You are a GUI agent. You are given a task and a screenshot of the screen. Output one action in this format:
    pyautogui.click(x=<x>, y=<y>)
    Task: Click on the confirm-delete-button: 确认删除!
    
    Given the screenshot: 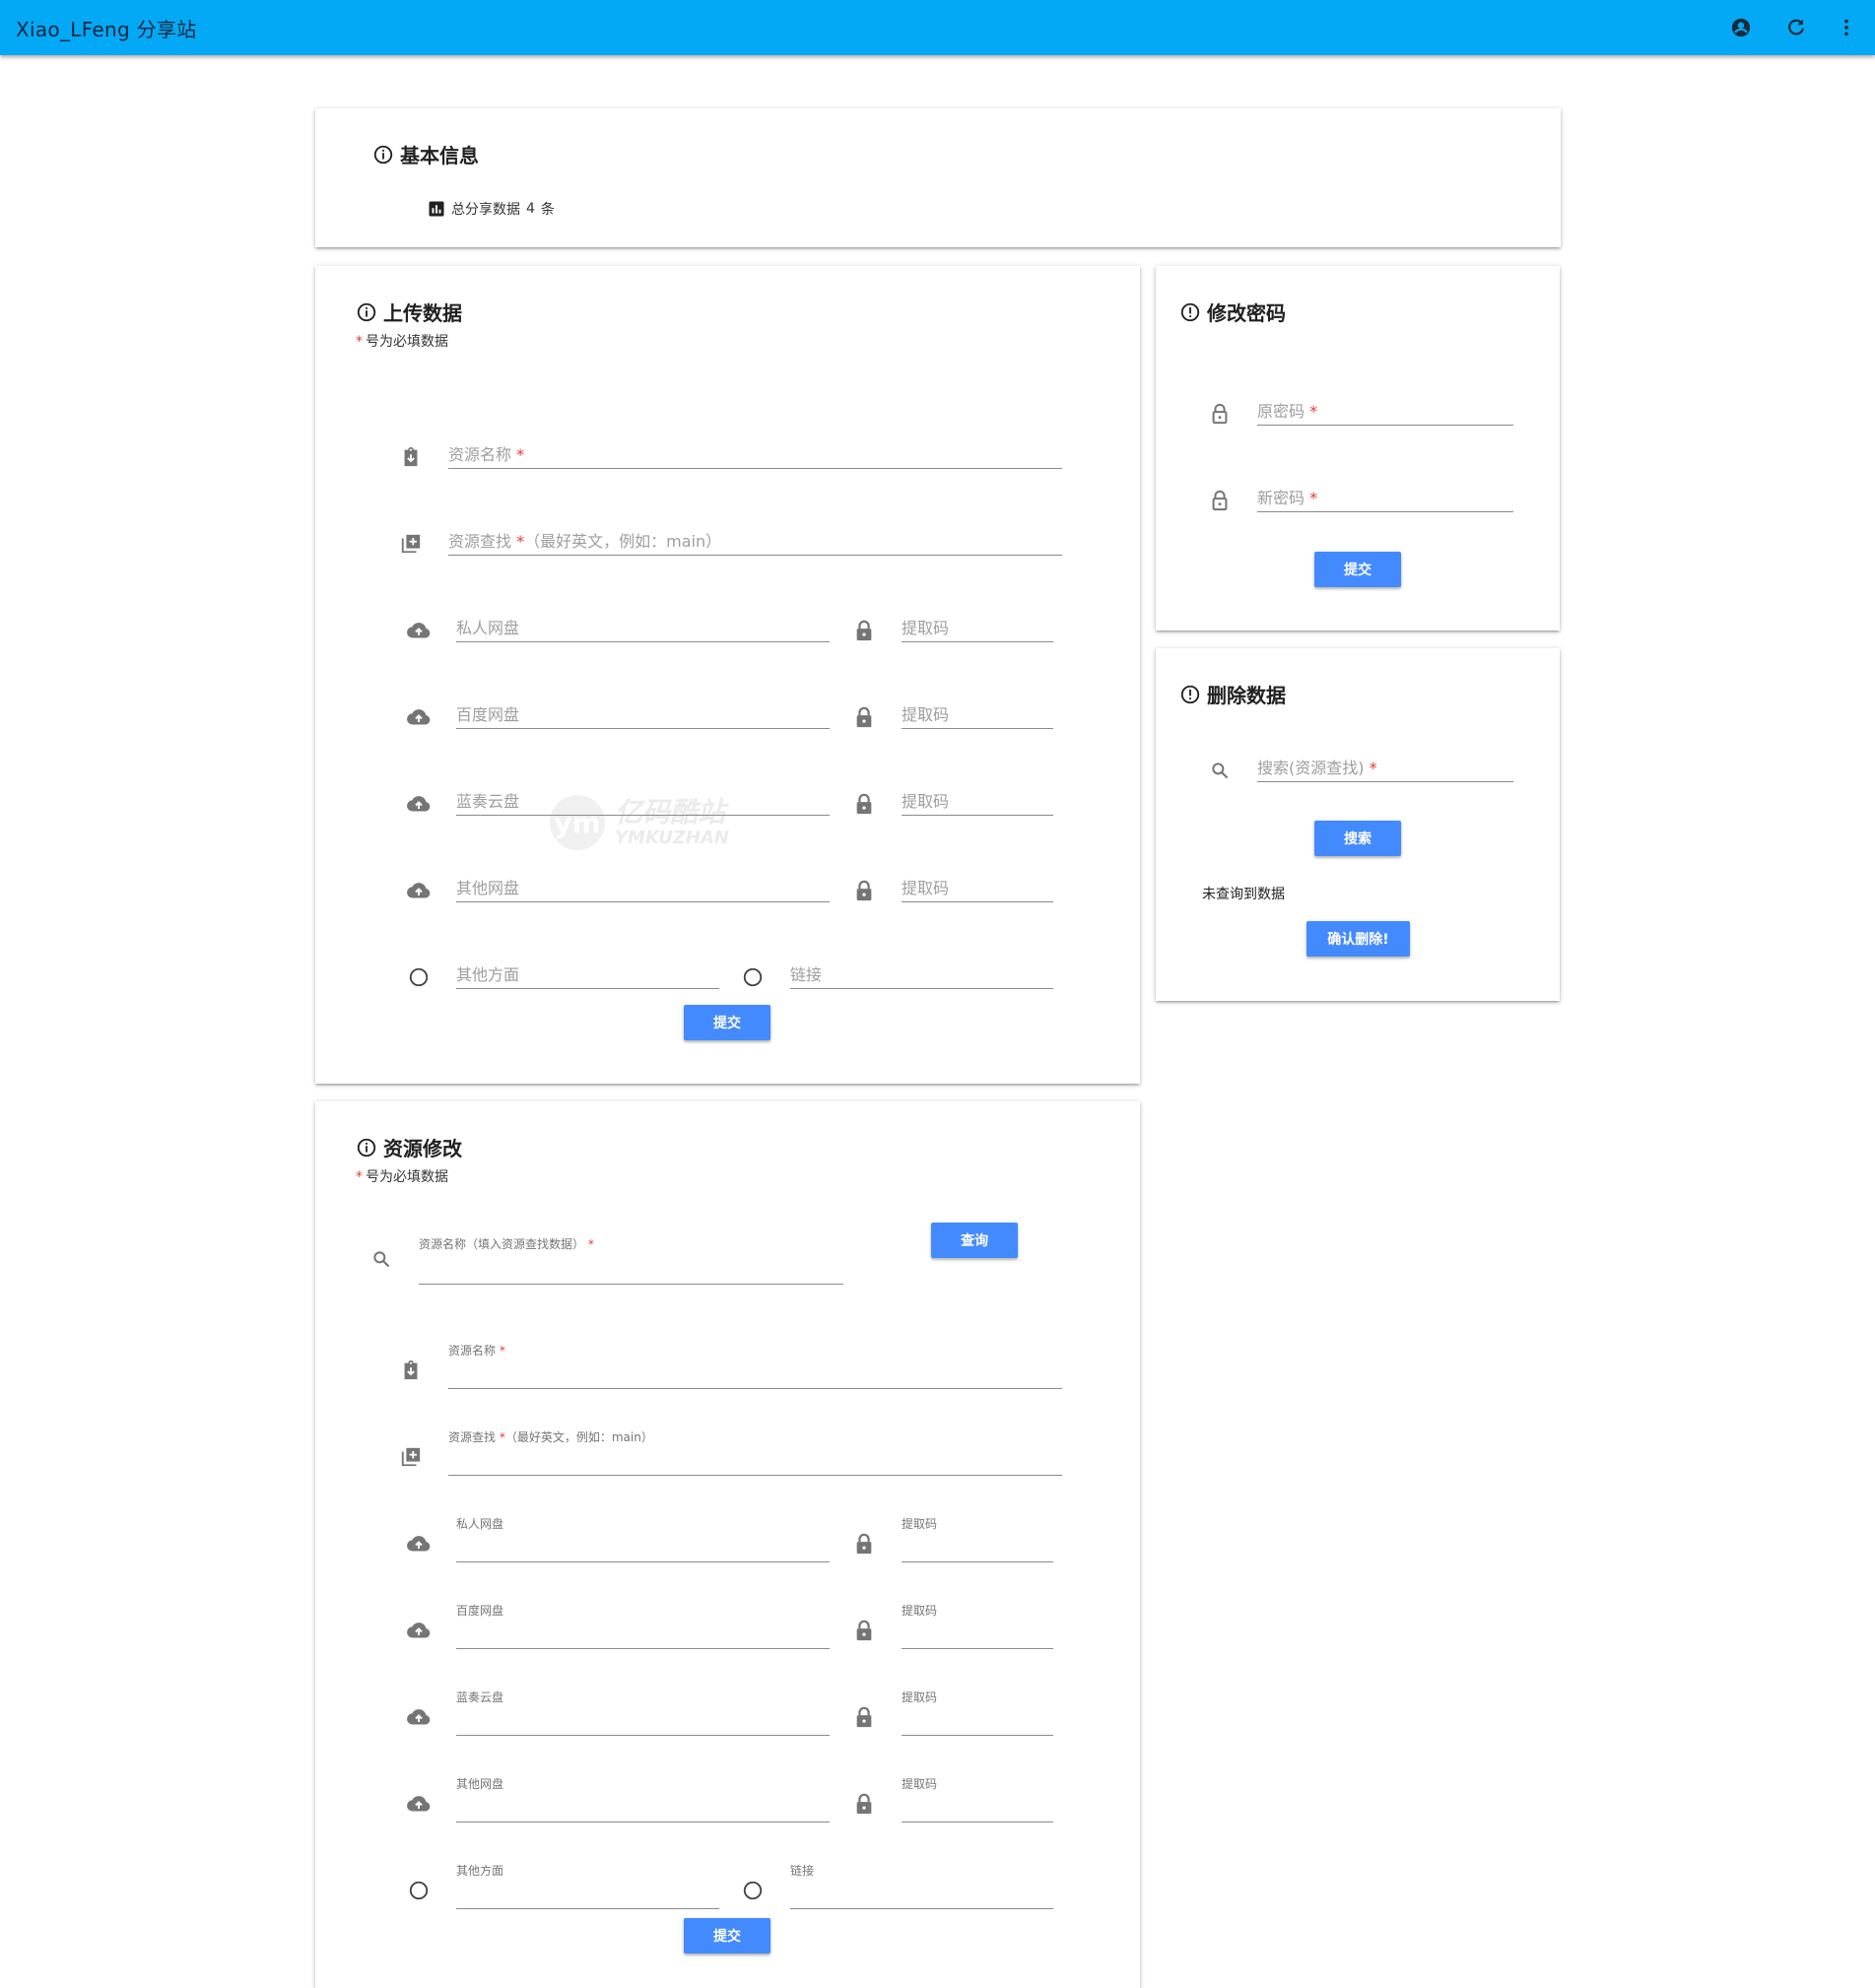 What is the action you would take?
    pyautogui.click(x=1358, y=939)
    